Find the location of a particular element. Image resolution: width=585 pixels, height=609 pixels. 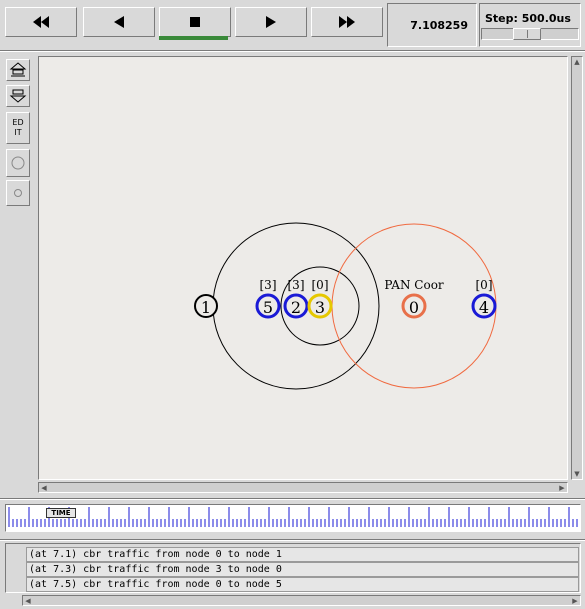

scroll-up-arrow-icon: ▲ is located at coordinates (577, 62).